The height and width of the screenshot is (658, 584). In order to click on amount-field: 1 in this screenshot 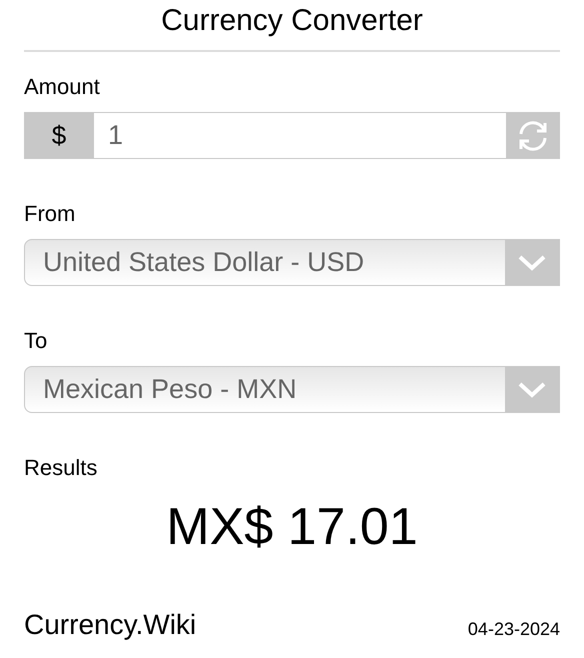, I will do `click(300, 135)`.